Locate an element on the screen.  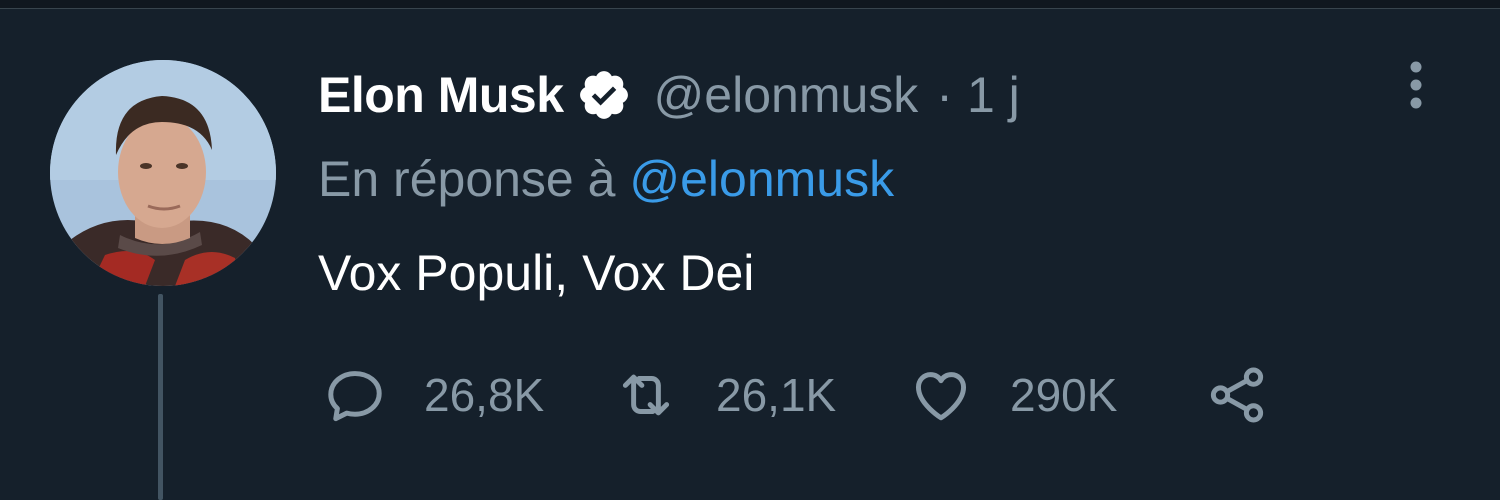
reply-prefix: En réponse à is located at coordinates (467, 179).